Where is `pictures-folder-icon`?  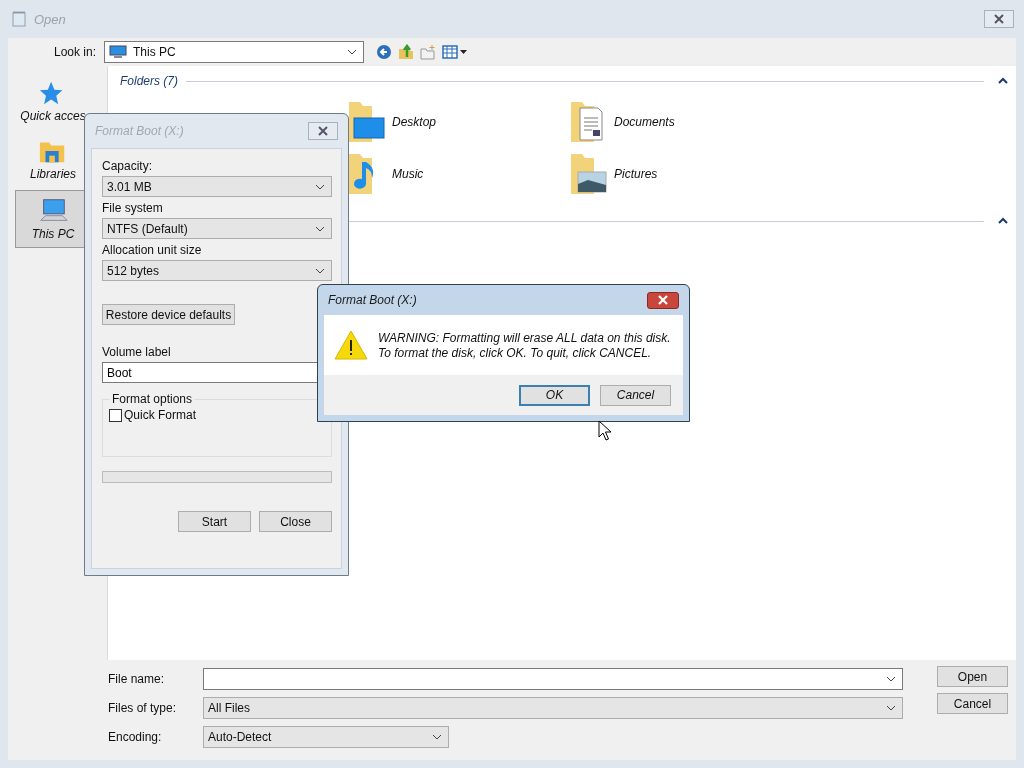 pictures-folder-icon is located at coordinates (588, 174).